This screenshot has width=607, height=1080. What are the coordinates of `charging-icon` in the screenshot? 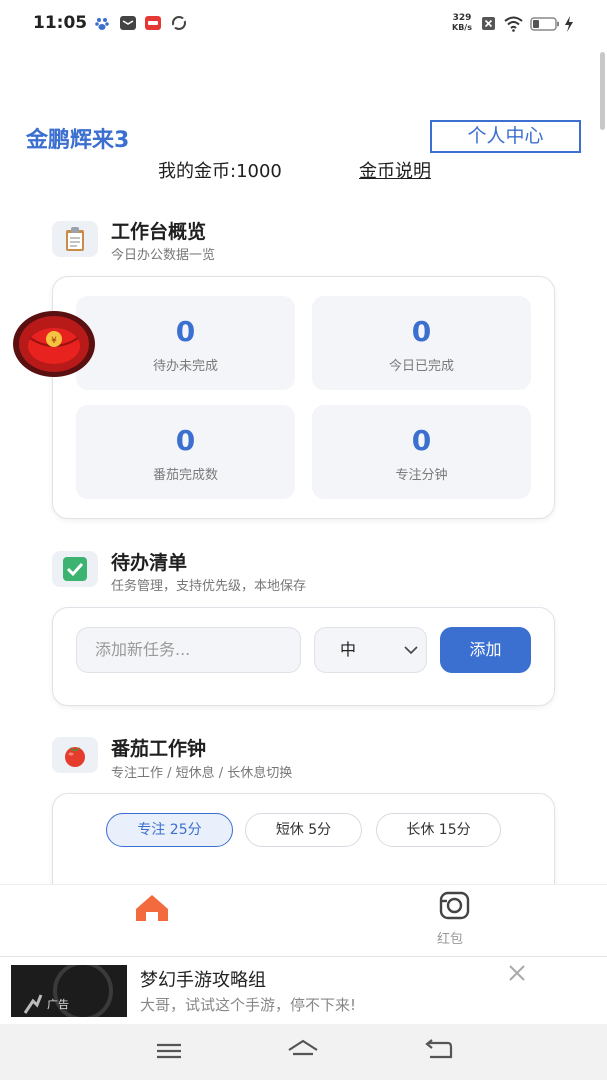 It's located at (569, 24).